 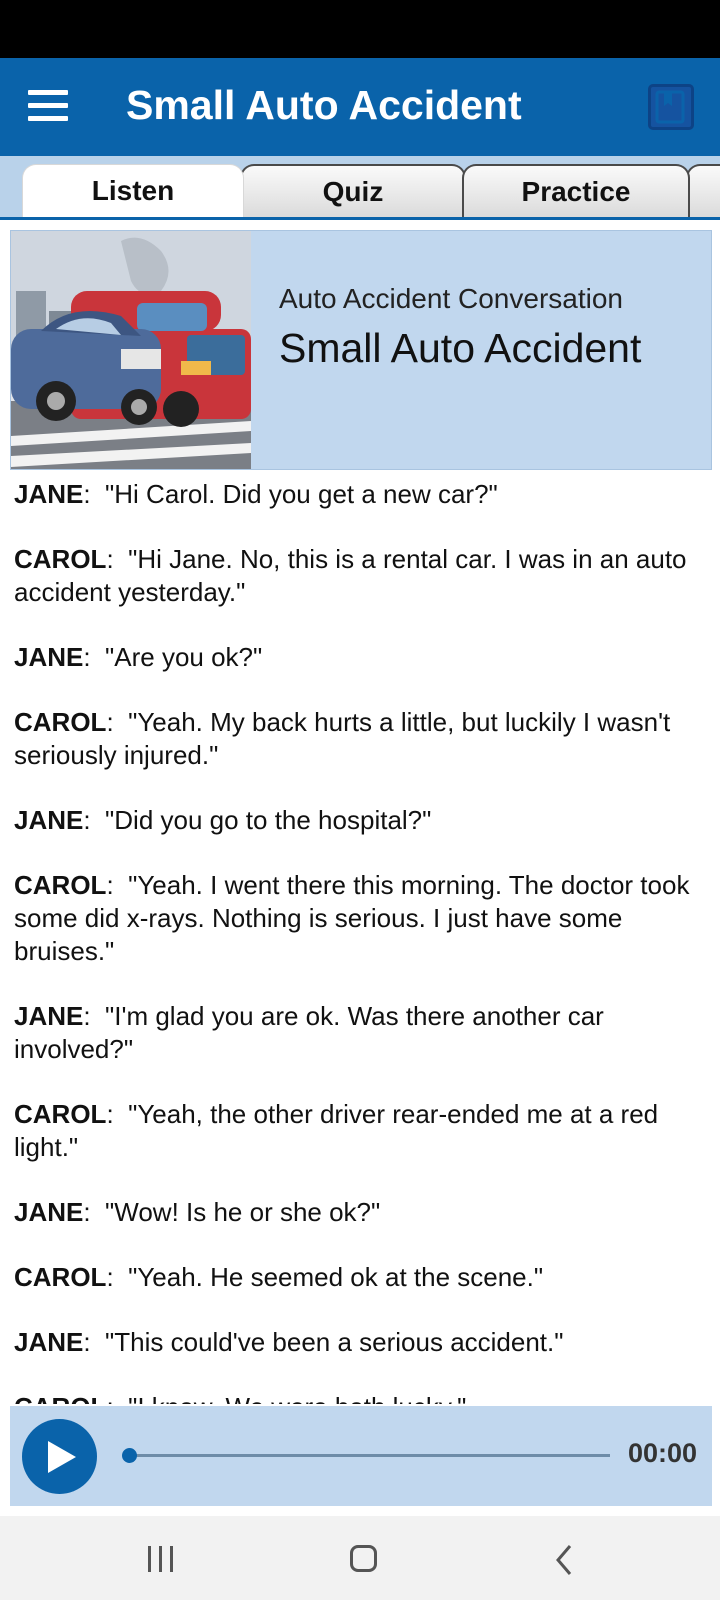 I want to click on home-icon, so click(x=363, y=1558).